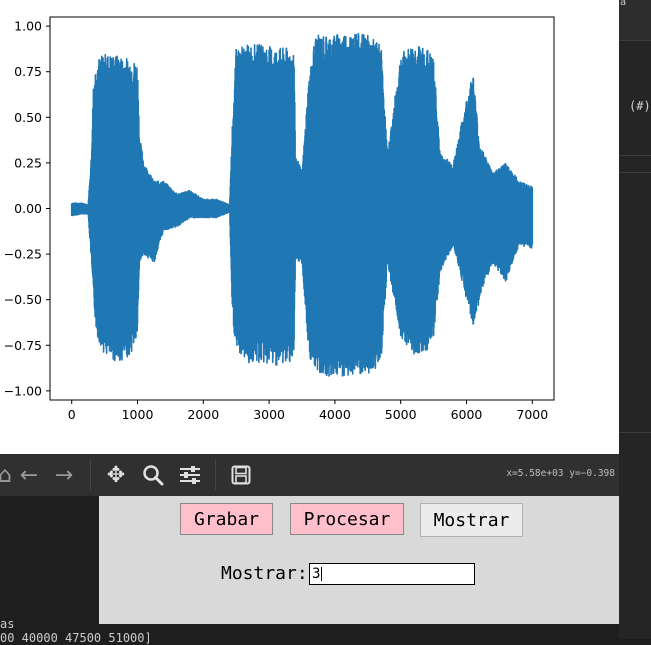 This screenshot has width=651, height=645. Describe the element at coordinates (23, 345) in the screenshot. I see `y-tick-label: −0.75` at that location.